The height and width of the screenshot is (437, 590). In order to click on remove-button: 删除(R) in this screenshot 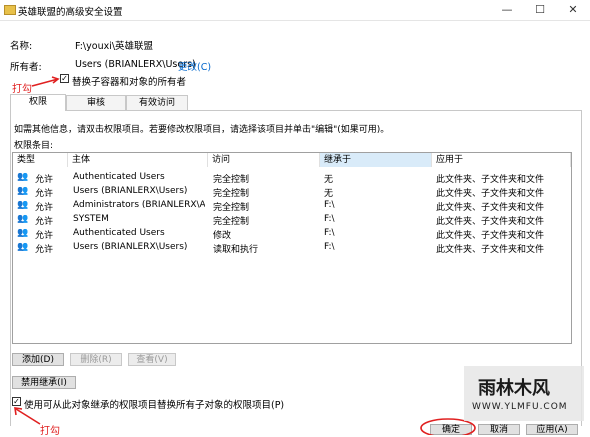, I will do `click(96, 359)`.